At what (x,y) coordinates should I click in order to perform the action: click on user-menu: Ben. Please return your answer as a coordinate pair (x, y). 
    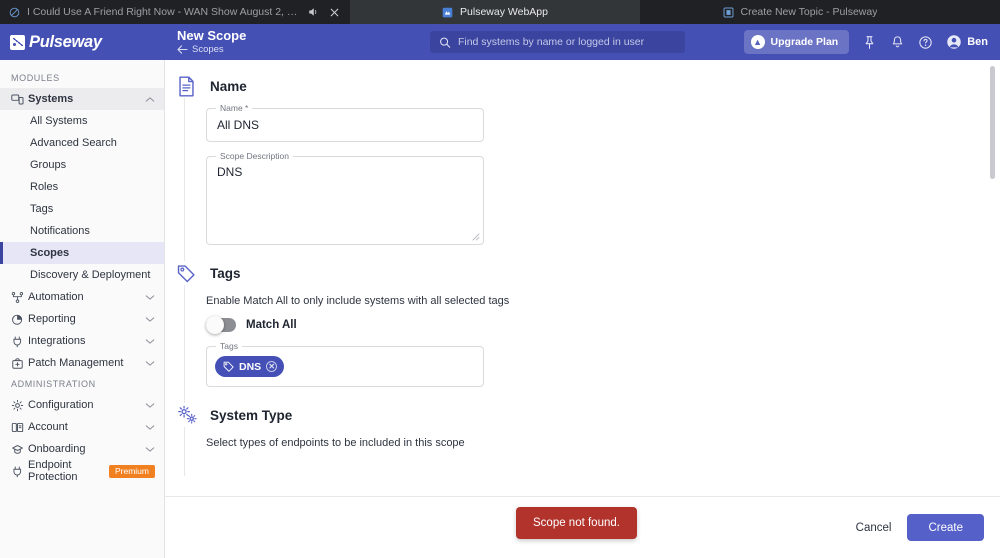
    Looking at the image, I should click on (967, 42).